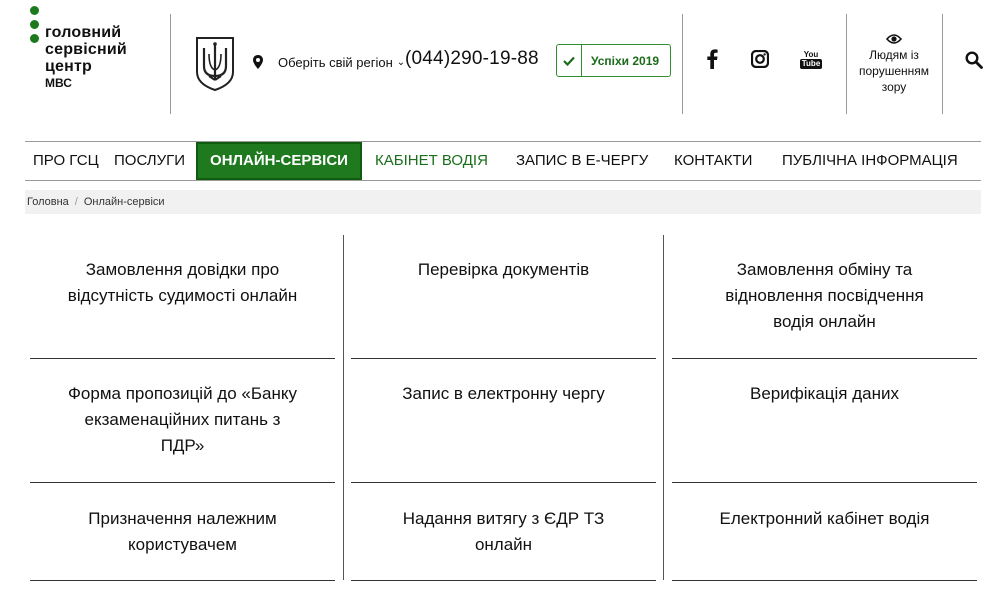 This screenshot has height=591, width=1000. I want to click on site-logo: головний сервісний центр МВС, so click(86, 58).